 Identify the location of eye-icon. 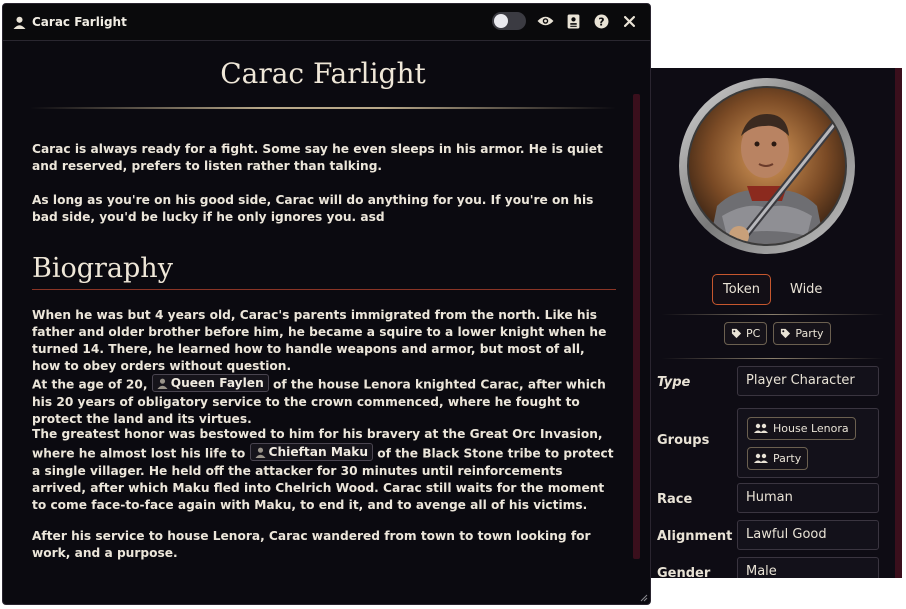
(545, 21).